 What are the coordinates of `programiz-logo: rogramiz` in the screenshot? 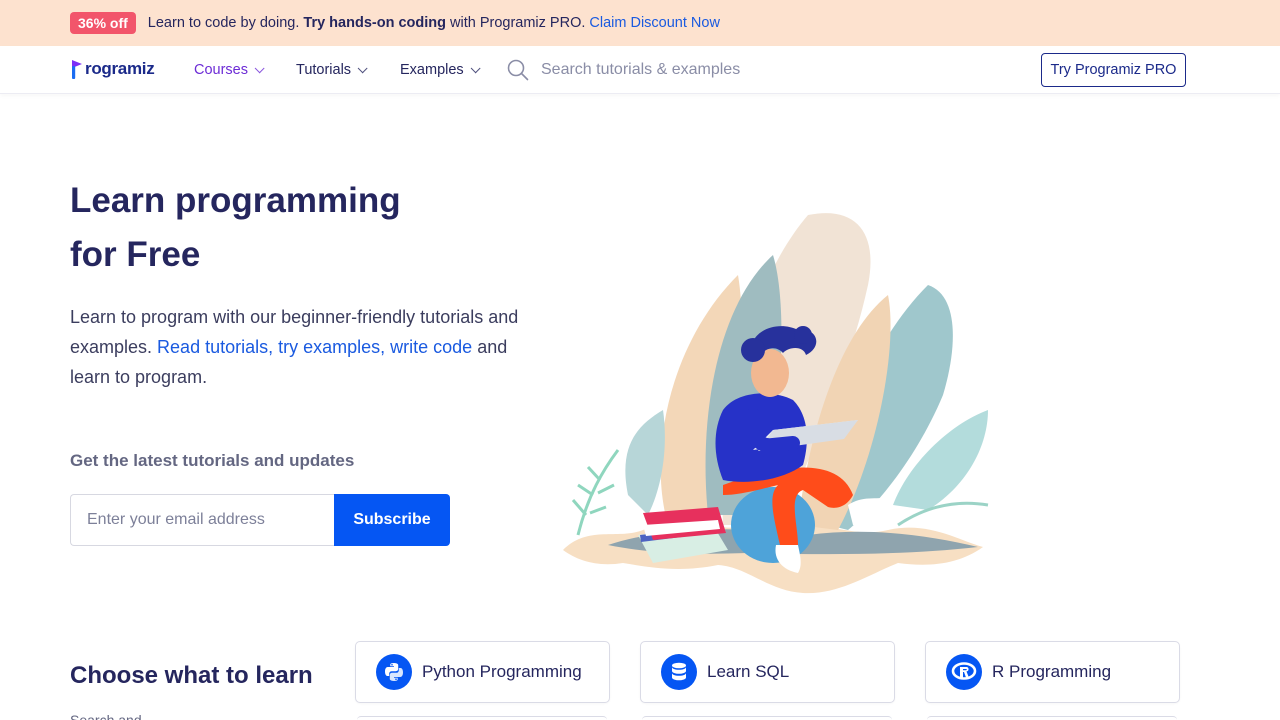 It's located at (112, 69).